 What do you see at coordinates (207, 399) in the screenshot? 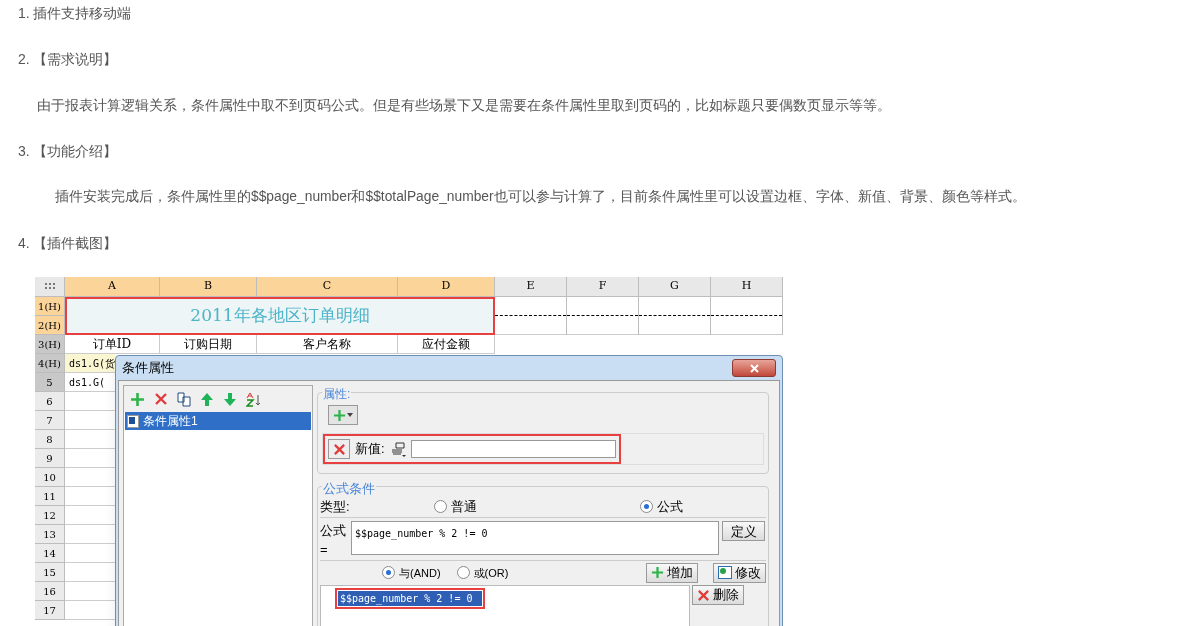
I see `arrow-up-icon` at bounding box center [207, 399].